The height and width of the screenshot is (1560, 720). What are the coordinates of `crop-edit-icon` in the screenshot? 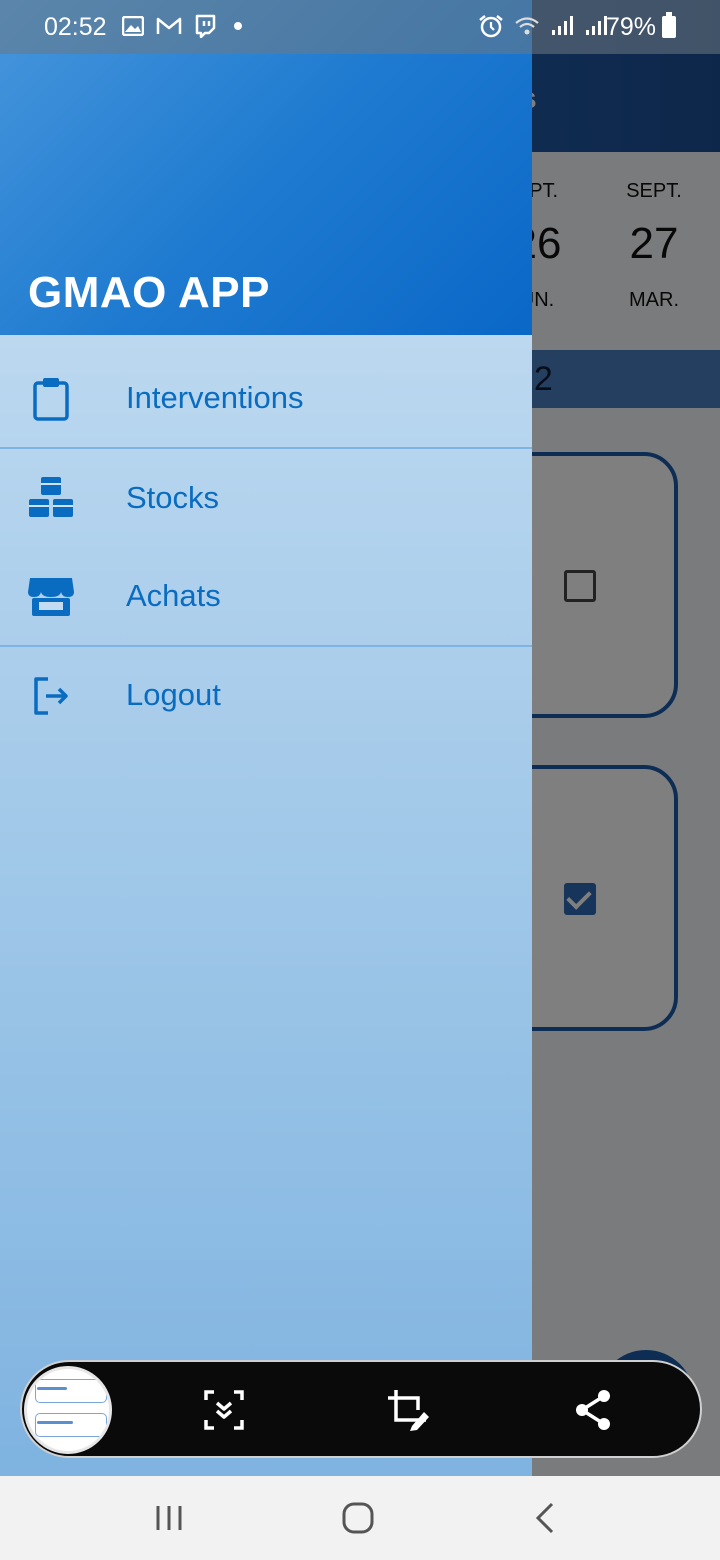 It's located at (408, 1410).